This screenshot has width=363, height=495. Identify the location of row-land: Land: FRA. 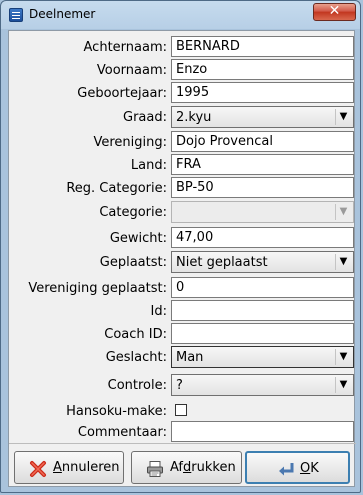
(182, 165).